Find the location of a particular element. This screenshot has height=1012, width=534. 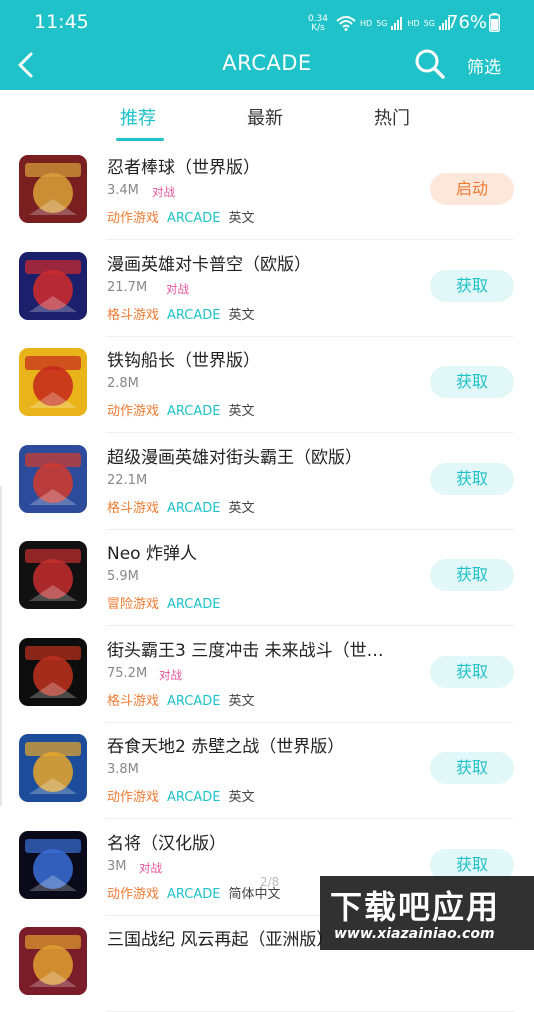

game-size: 22.1M is located at coordinates (127, 480).